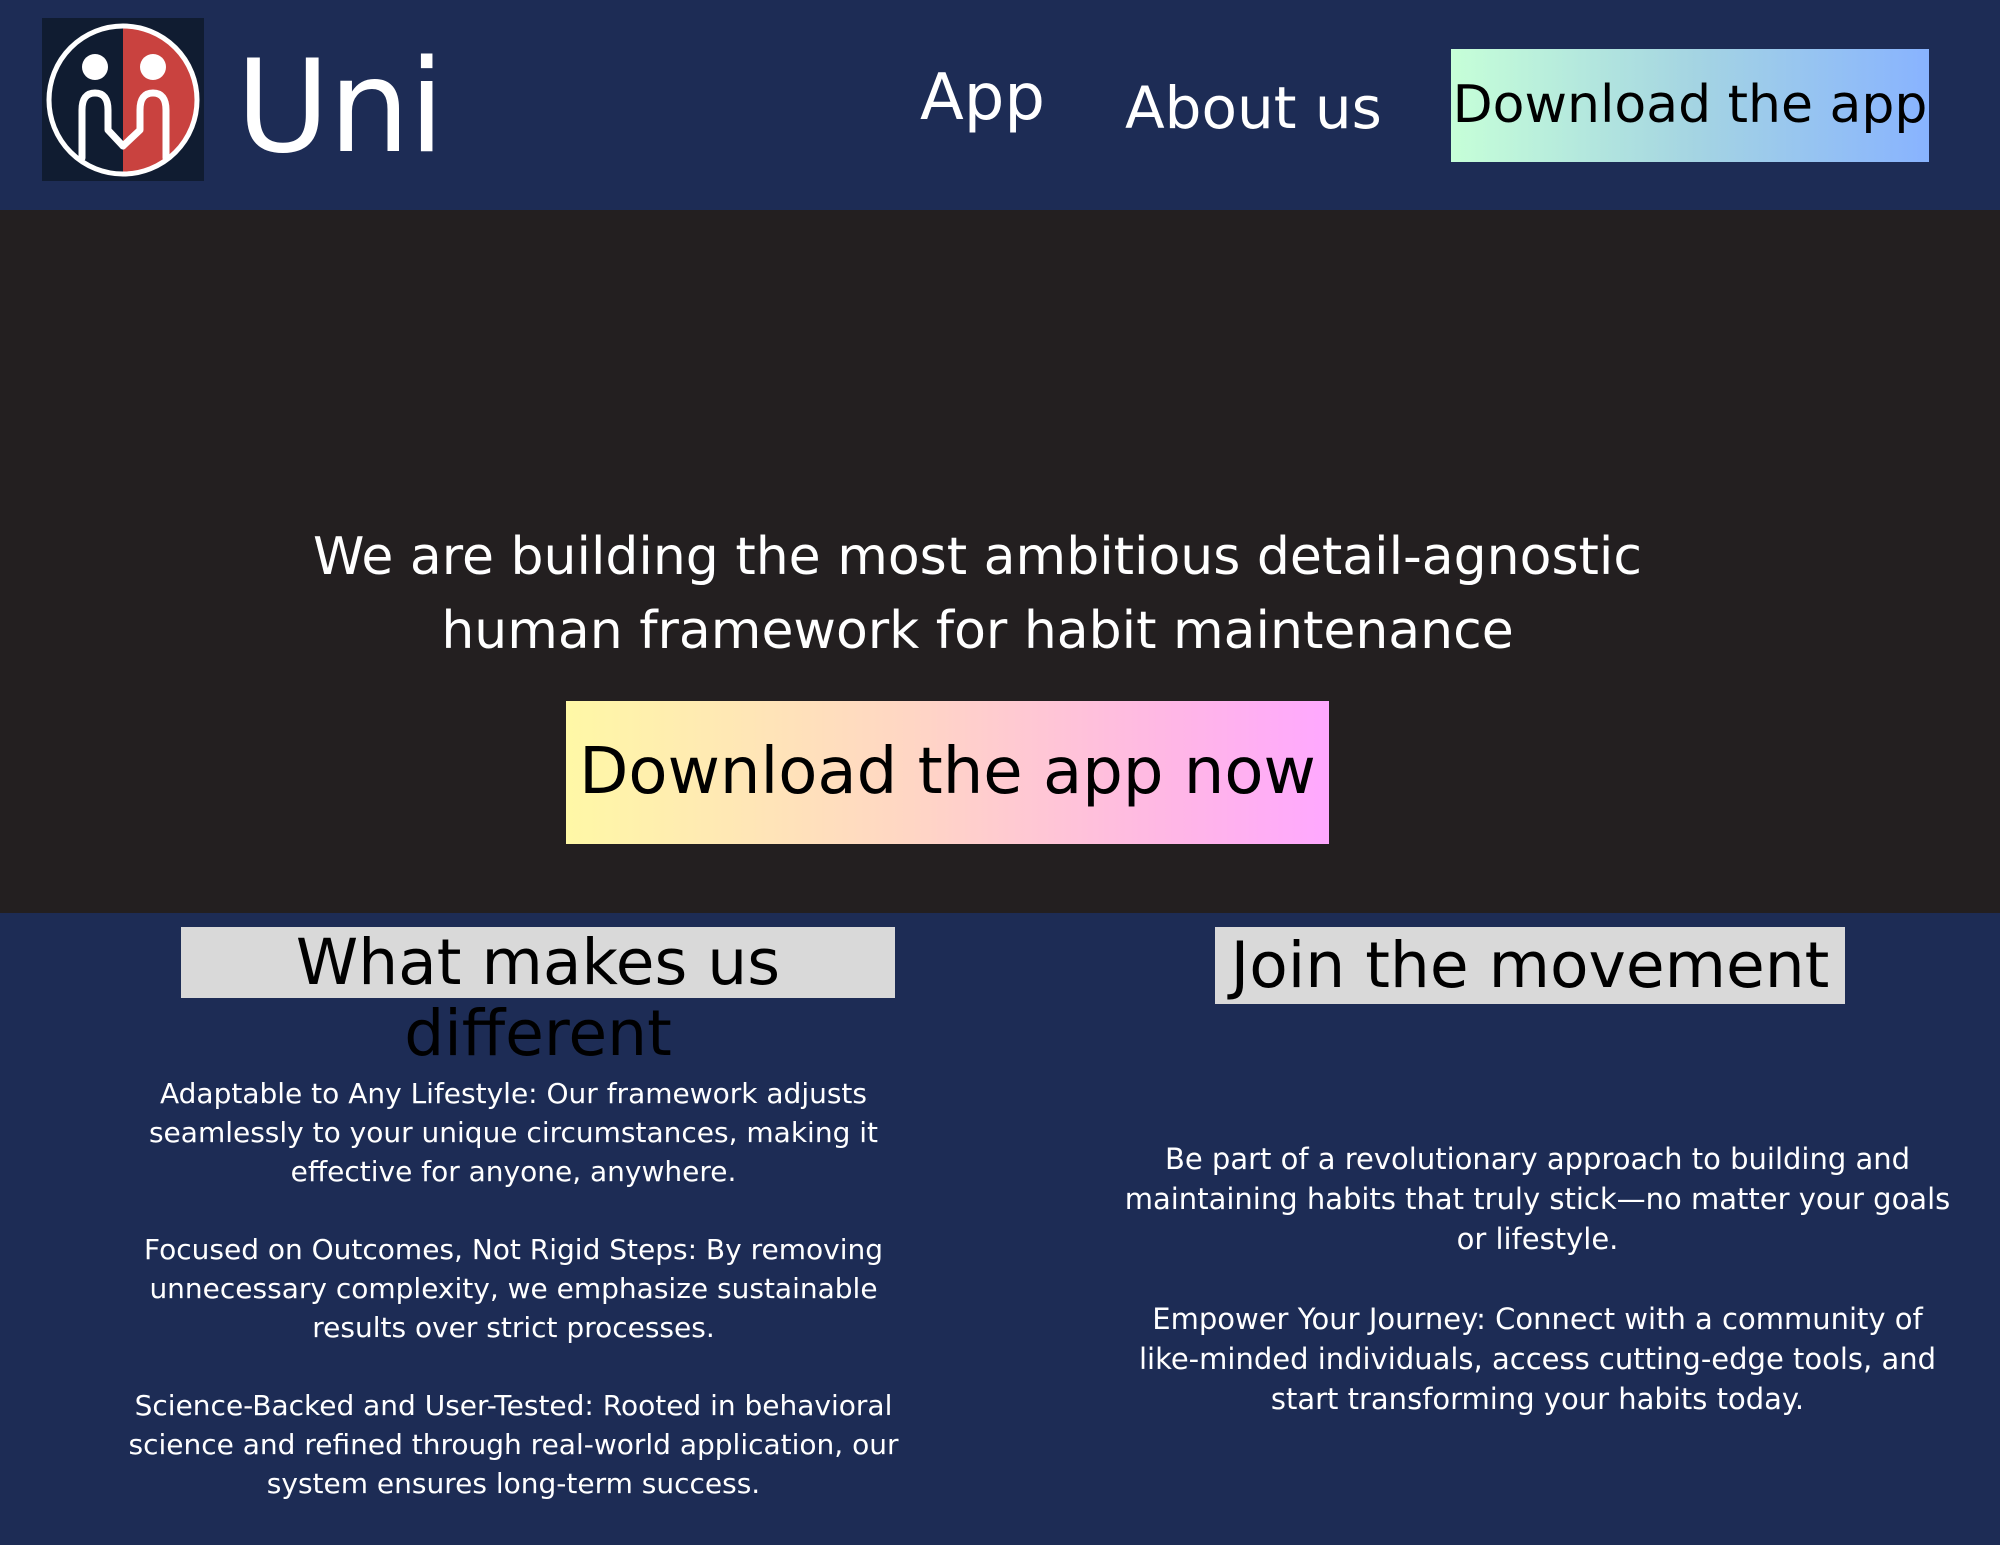 The height and width of the screenshot is (1545, 2000). I want to click on logo, so click(123, 99).